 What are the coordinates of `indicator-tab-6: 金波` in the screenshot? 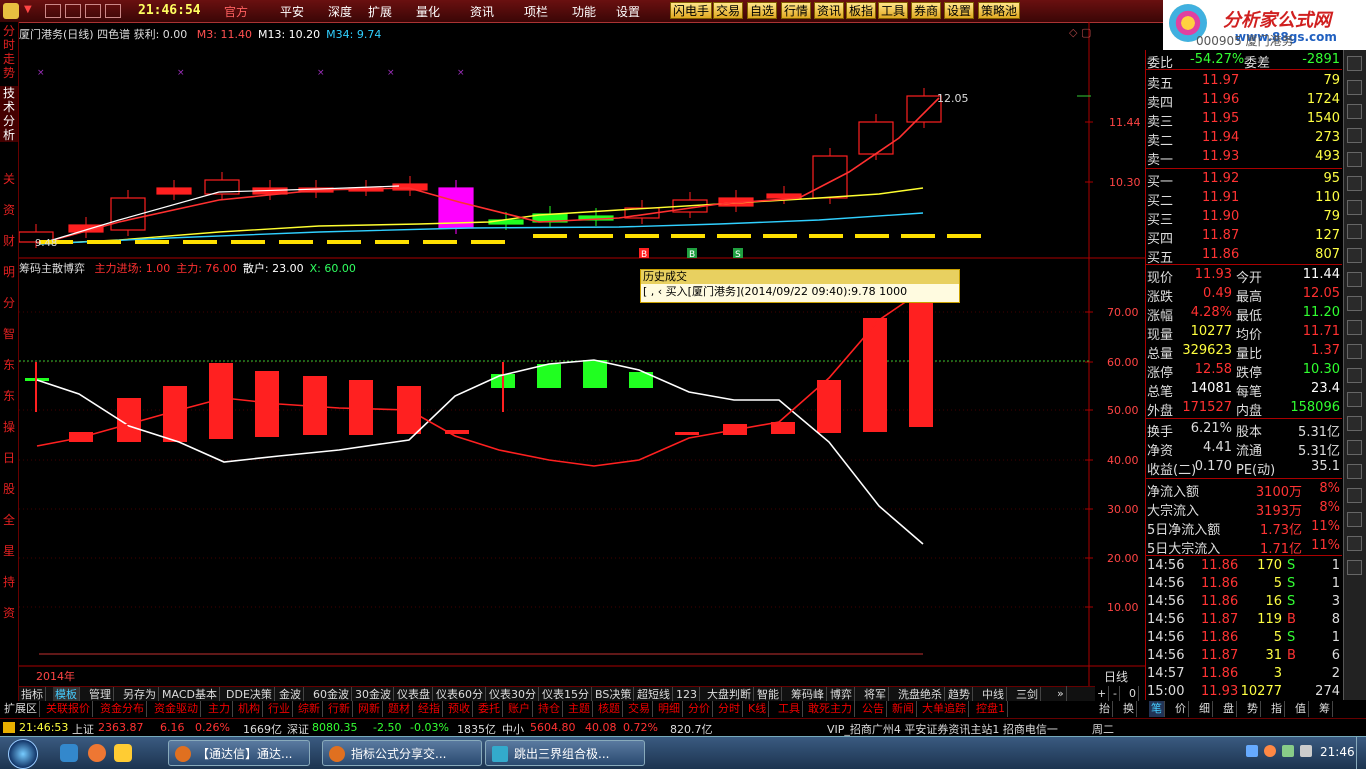 It's located at (290, 694).